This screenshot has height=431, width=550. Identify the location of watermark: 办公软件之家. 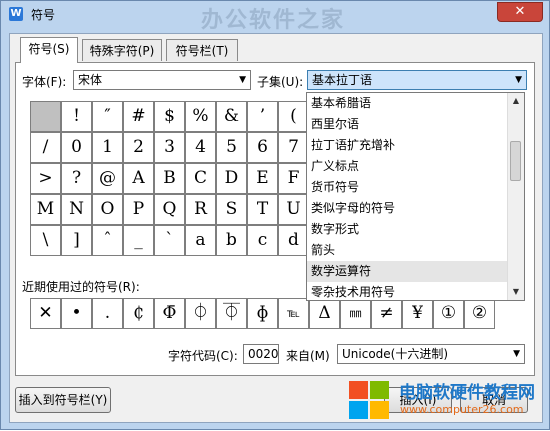
(273, 20).